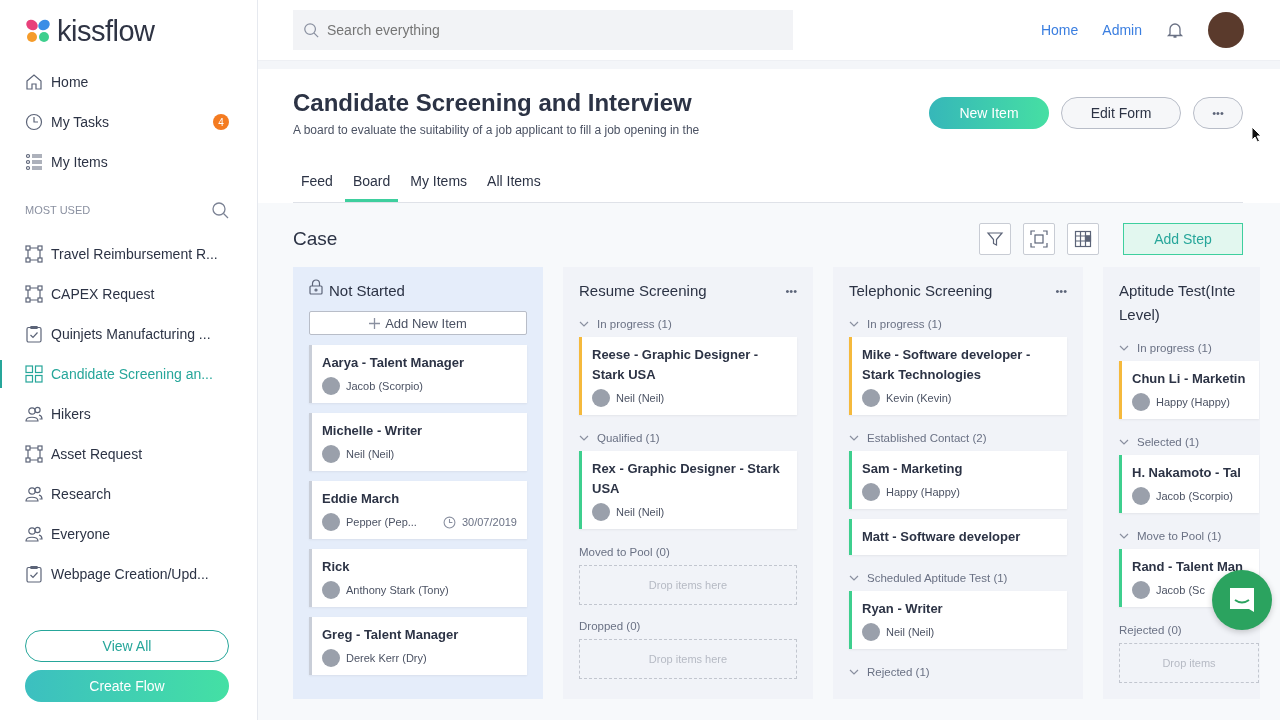  Describe the element at coordinates (1187, 473) in the screenshot. I see `card-title: H. Nakamoto - Tal` at that location.